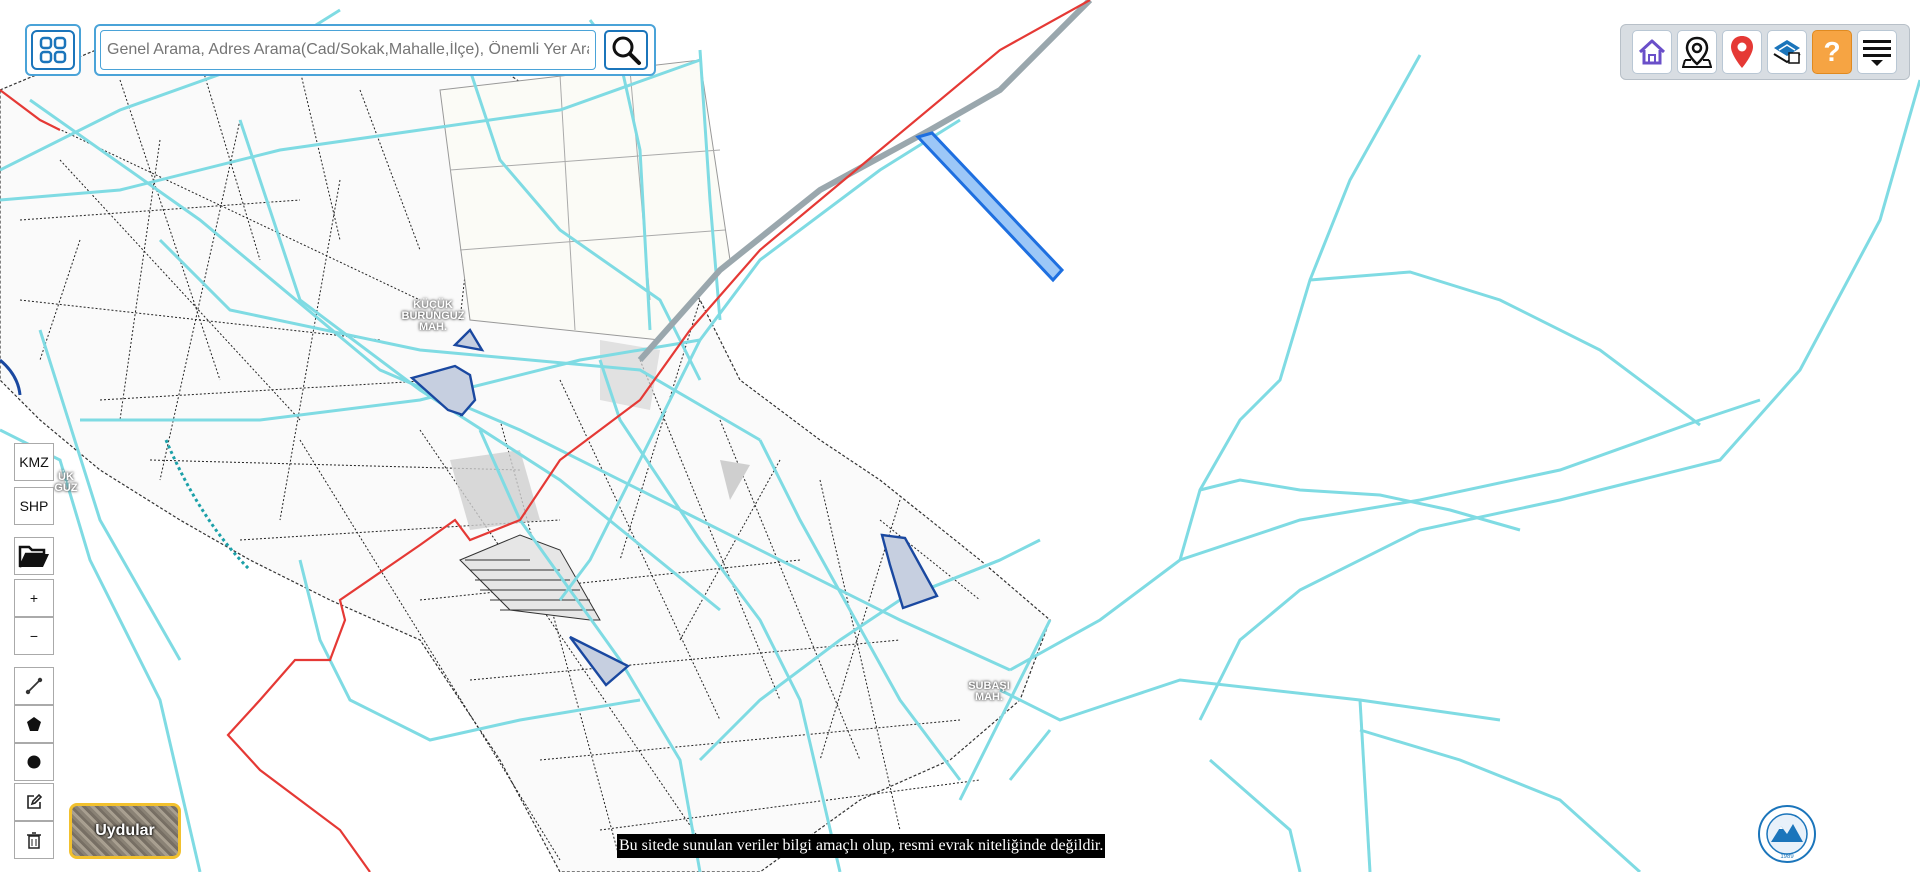 This screenshot has height=872, width=1920. I want to click on folder-open-icon, so click(33, 556).